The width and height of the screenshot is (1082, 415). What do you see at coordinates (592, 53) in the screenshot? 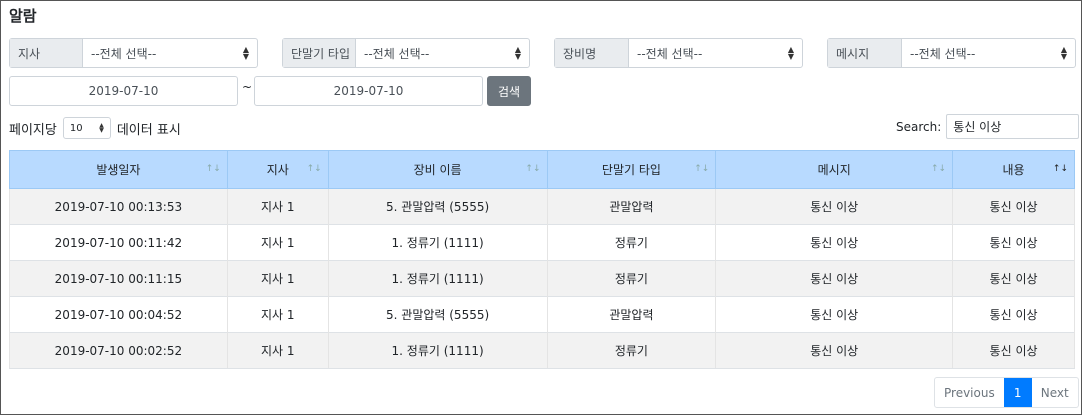
I see `filter-label: 장비명` at bounding box center [592, 53].